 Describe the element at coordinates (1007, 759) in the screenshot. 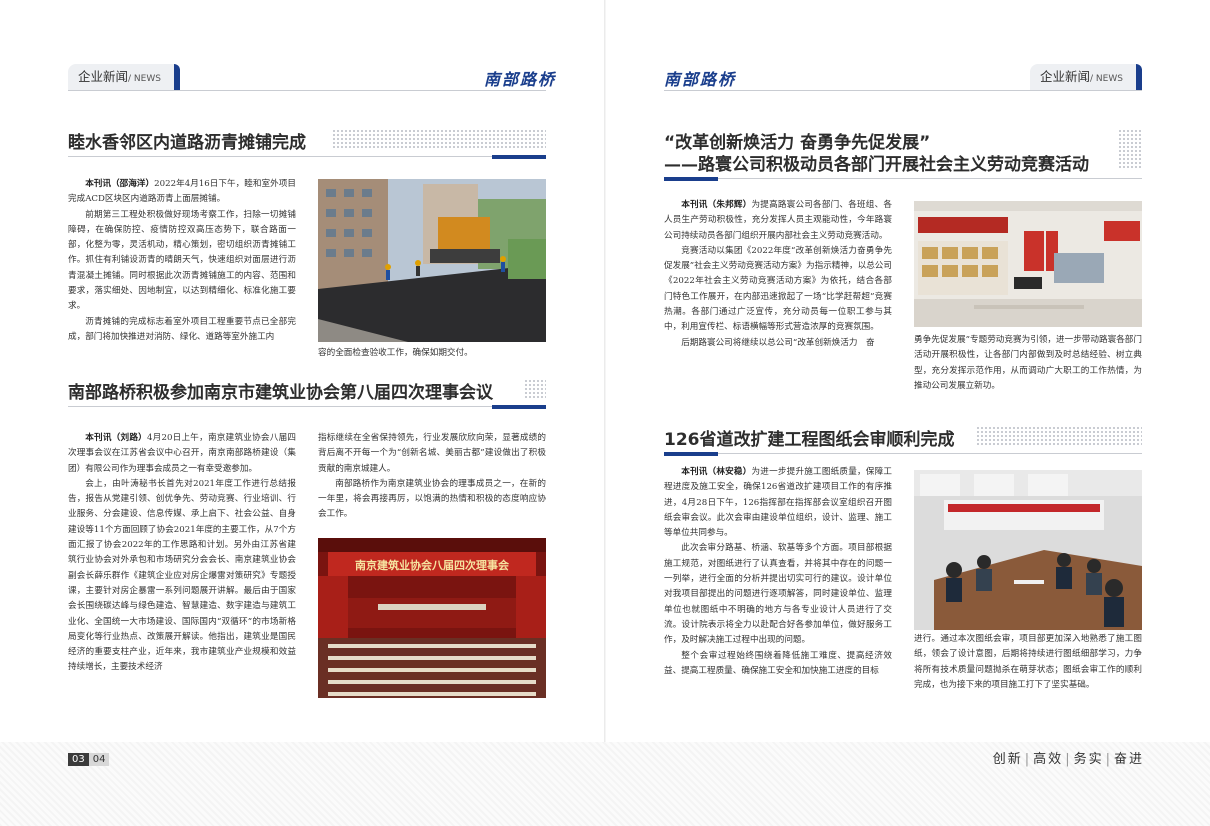

I see `slogan-word: 创新` at that location.